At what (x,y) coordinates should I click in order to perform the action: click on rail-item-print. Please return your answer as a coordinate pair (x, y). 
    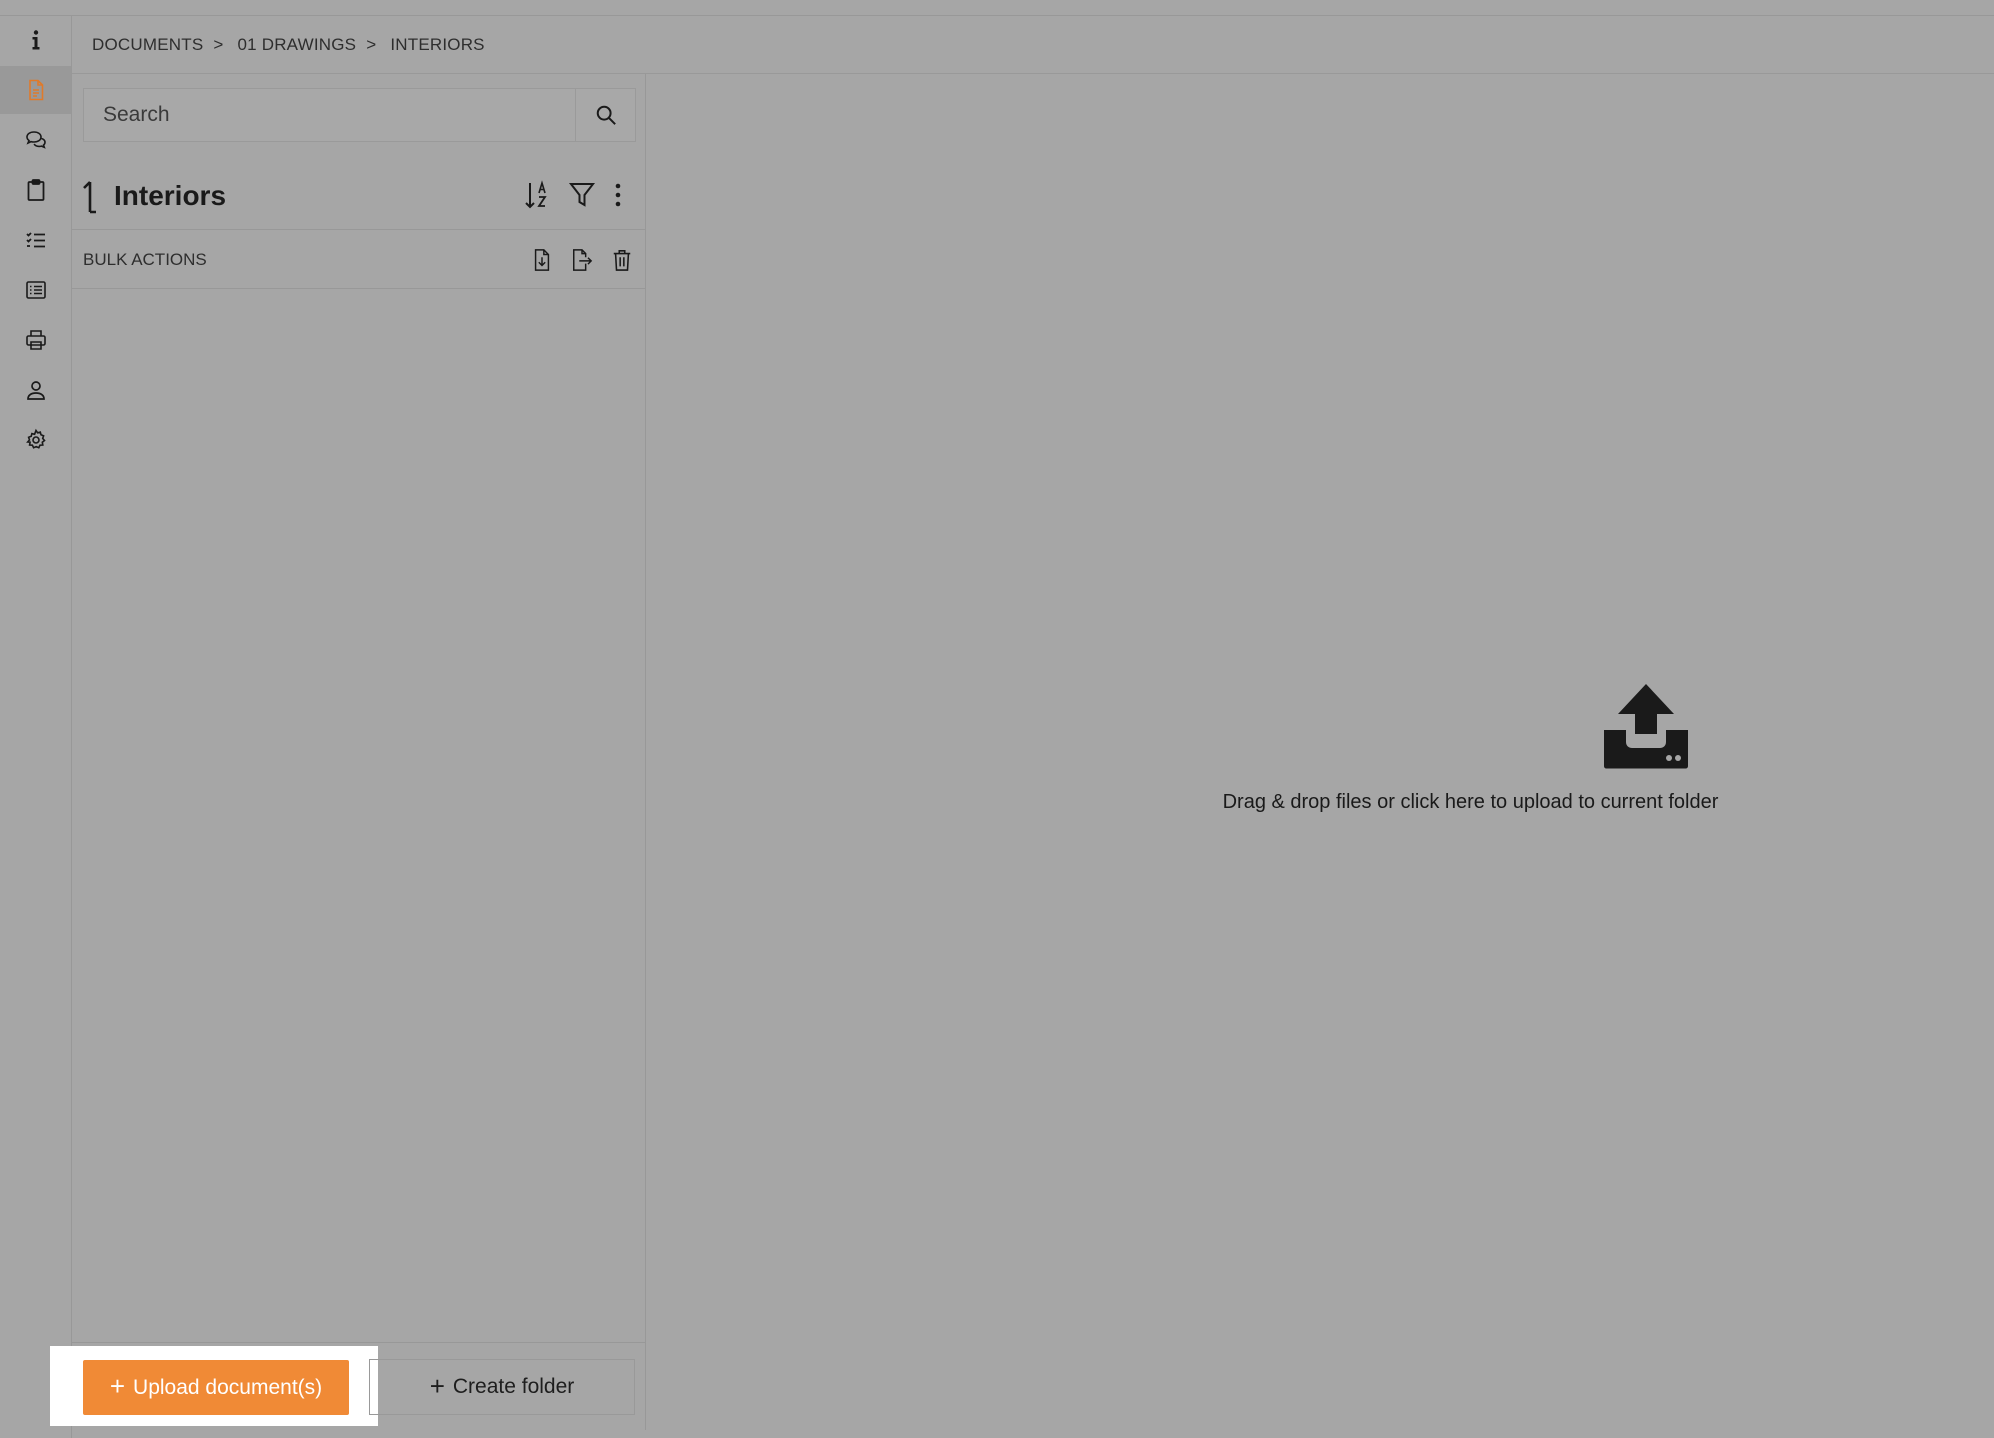
    Looking at the image, I should click on (35, 340).